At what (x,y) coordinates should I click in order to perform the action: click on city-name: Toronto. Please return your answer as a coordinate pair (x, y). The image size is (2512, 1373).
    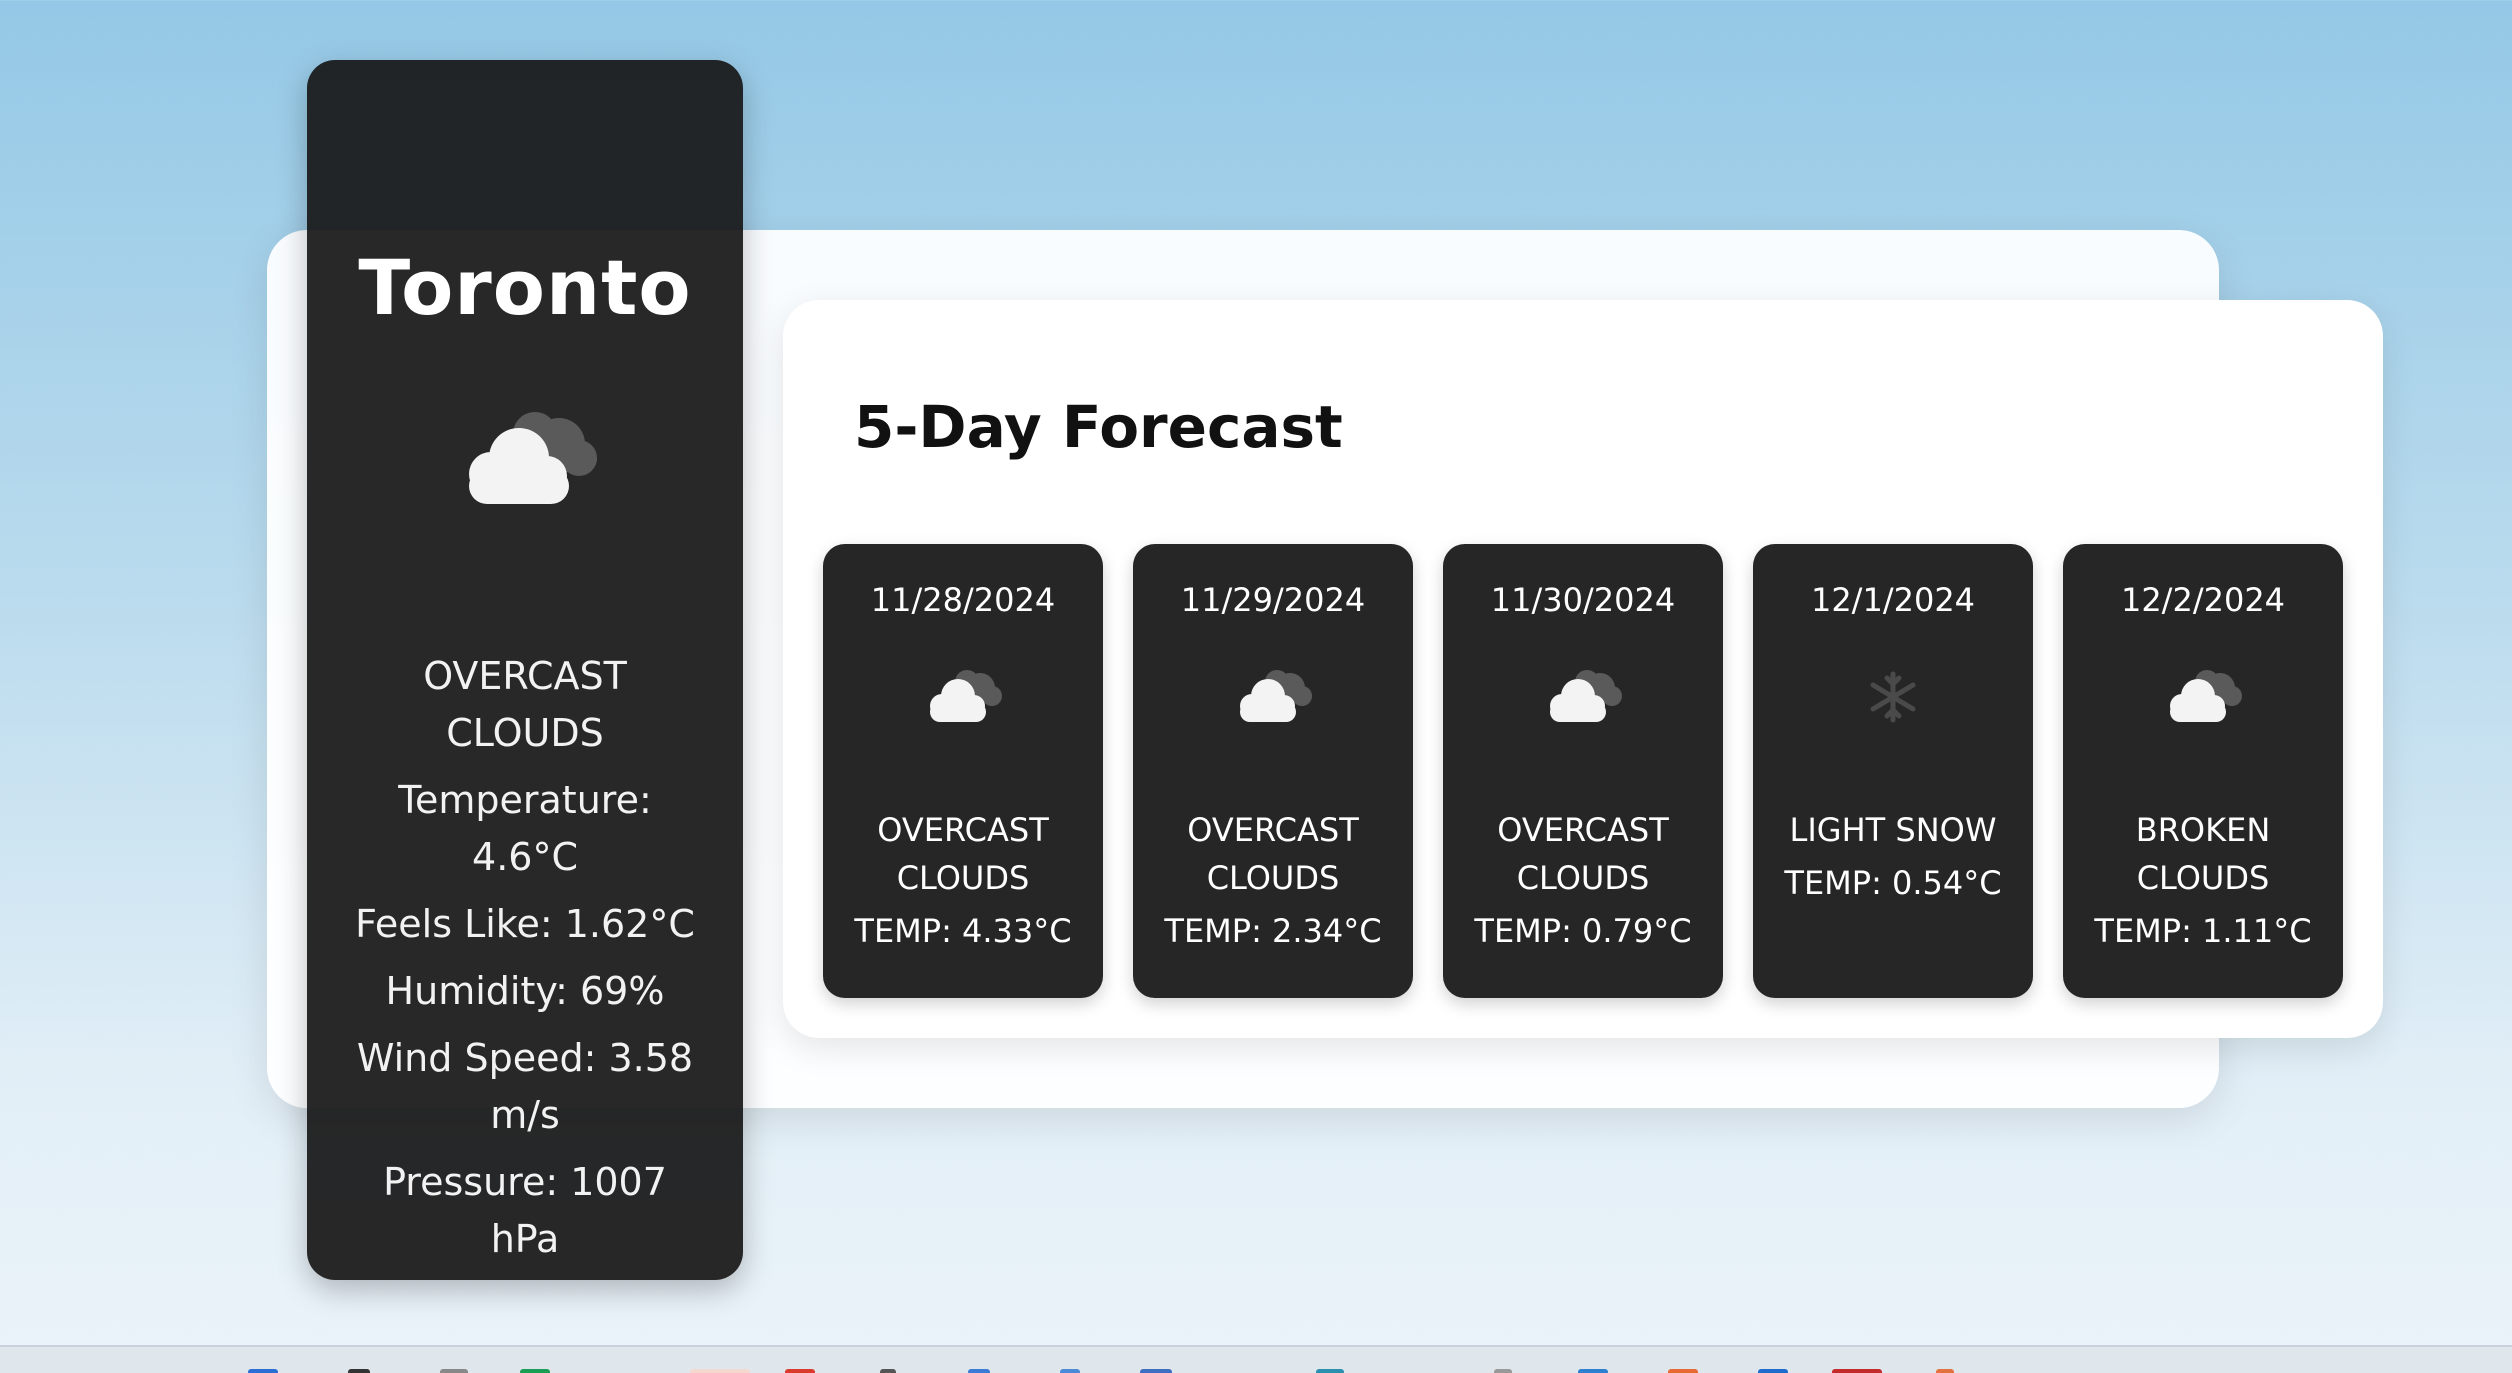
    Looking at the image, I should click on (525, 287).